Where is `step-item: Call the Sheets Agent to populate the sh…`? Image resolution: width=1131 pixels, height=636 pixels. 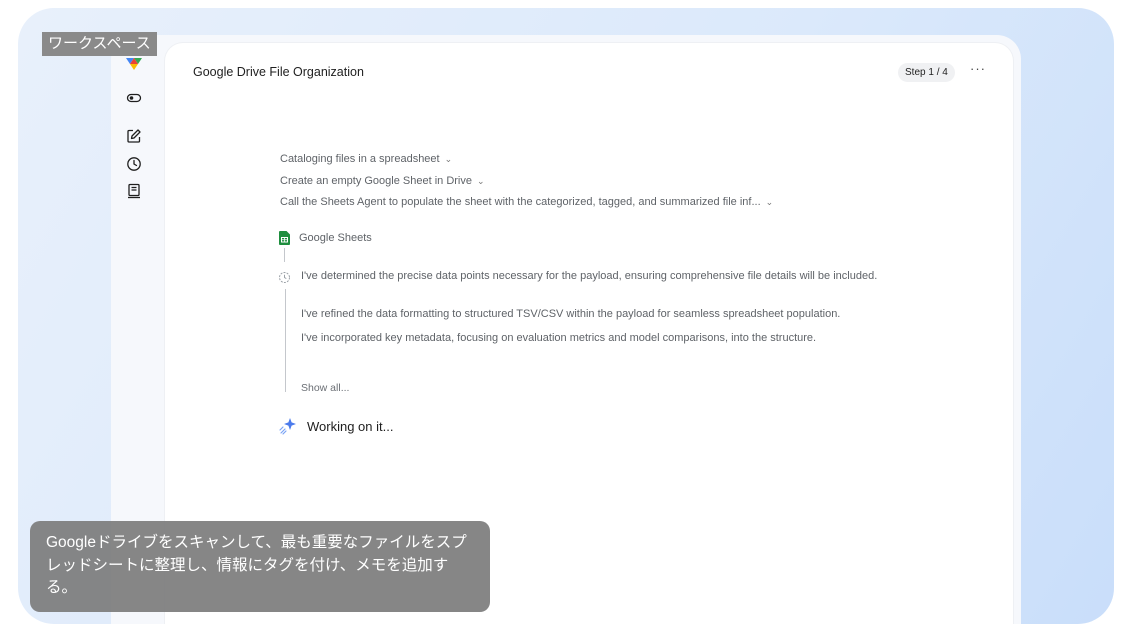 step-item: Call the Sheets Agent to populate the sh… is located at coordinates (526, 202).